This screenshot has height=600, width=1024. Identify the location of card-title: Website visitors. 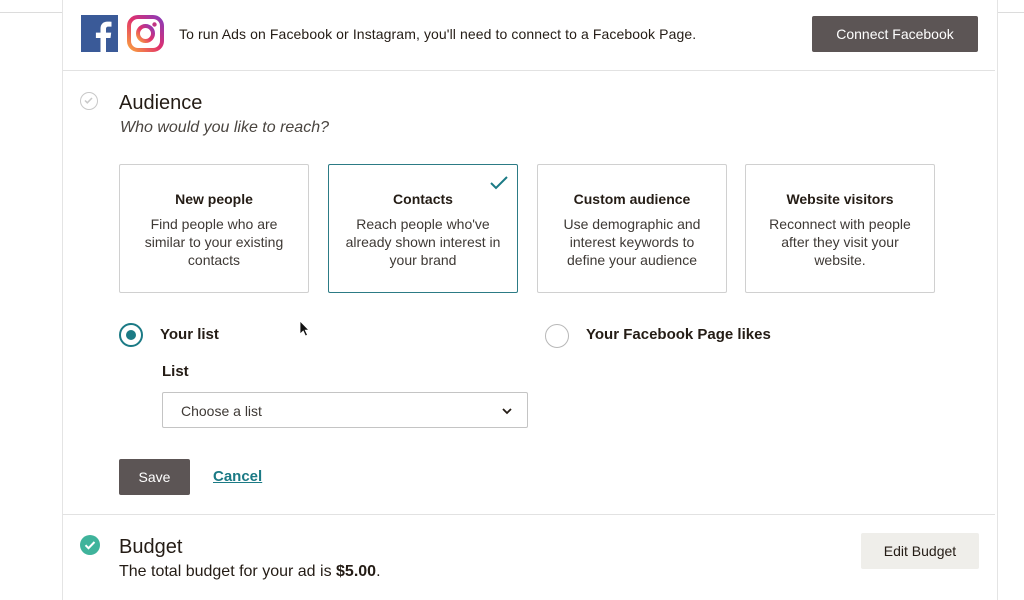
(840, 199).